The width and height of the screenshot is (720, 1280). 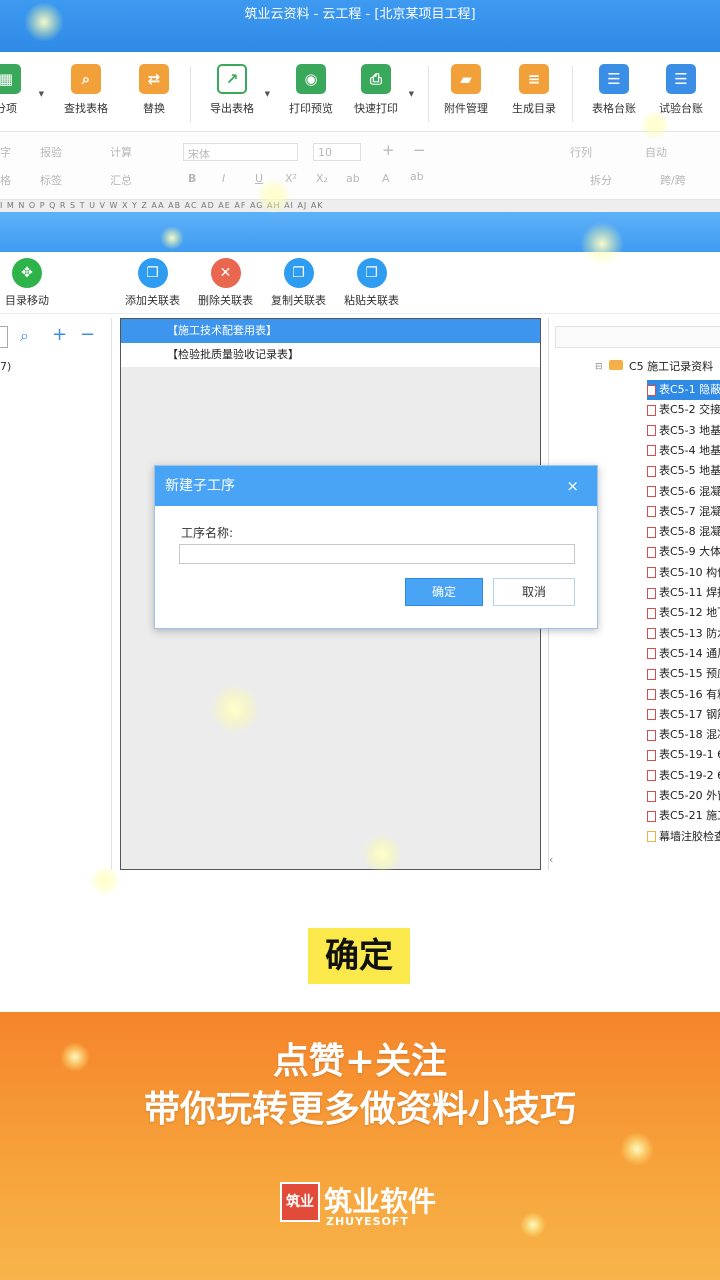 What do you see at coordinates (534, 592) in the screenshot?
I see `cancel-button: 取消` at bounding box center [534, 592].